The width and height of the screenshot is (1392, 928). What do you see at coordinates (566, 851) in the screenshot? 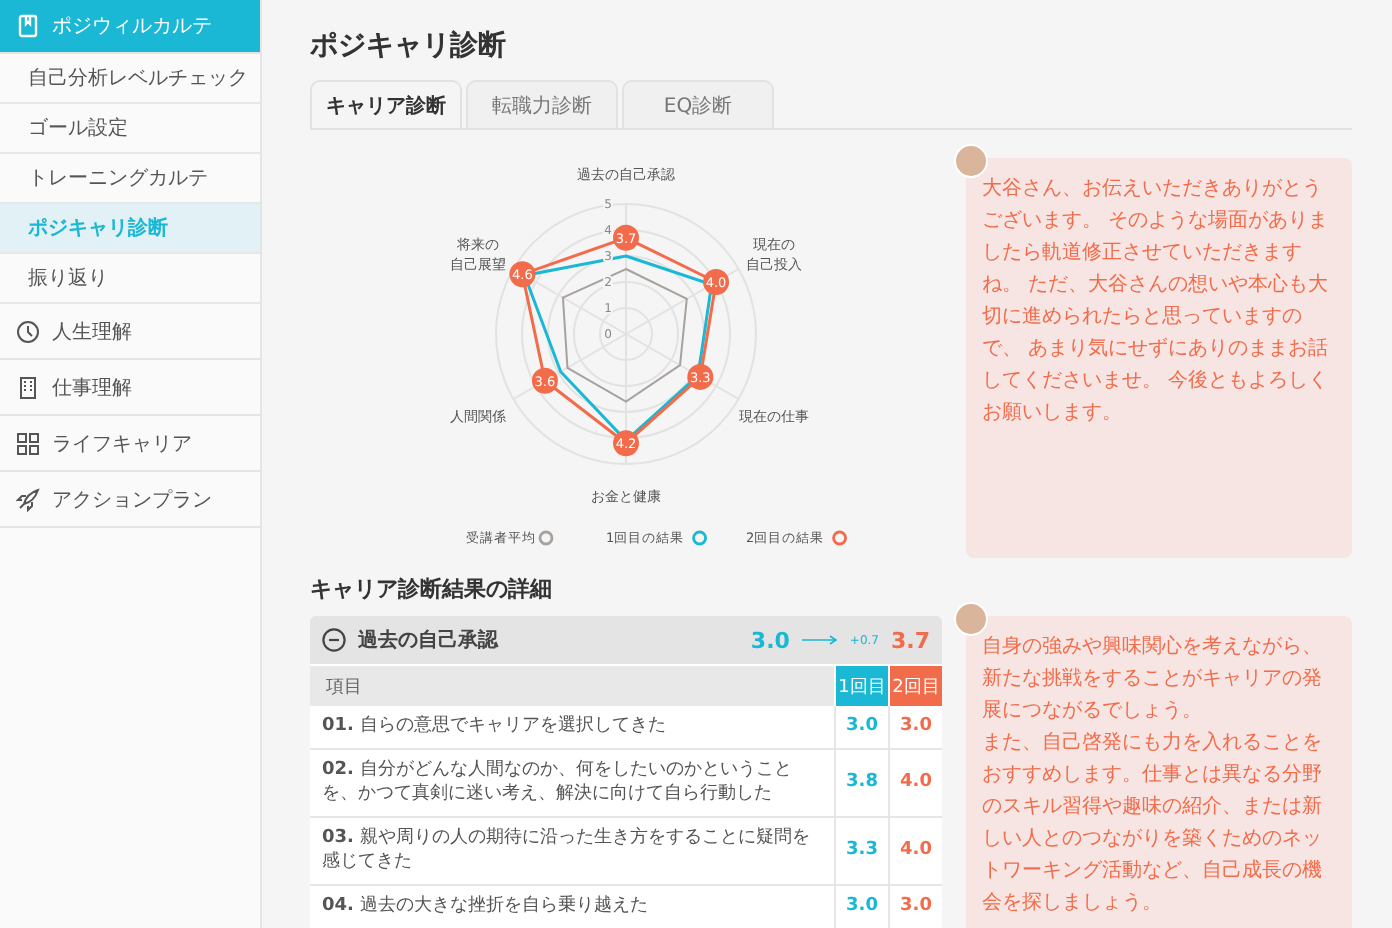
I see `question-text: 03. 親や周りの人の期待に沿った生き方をすることに疑問を感じてきた` at bounding box center [566, 851].